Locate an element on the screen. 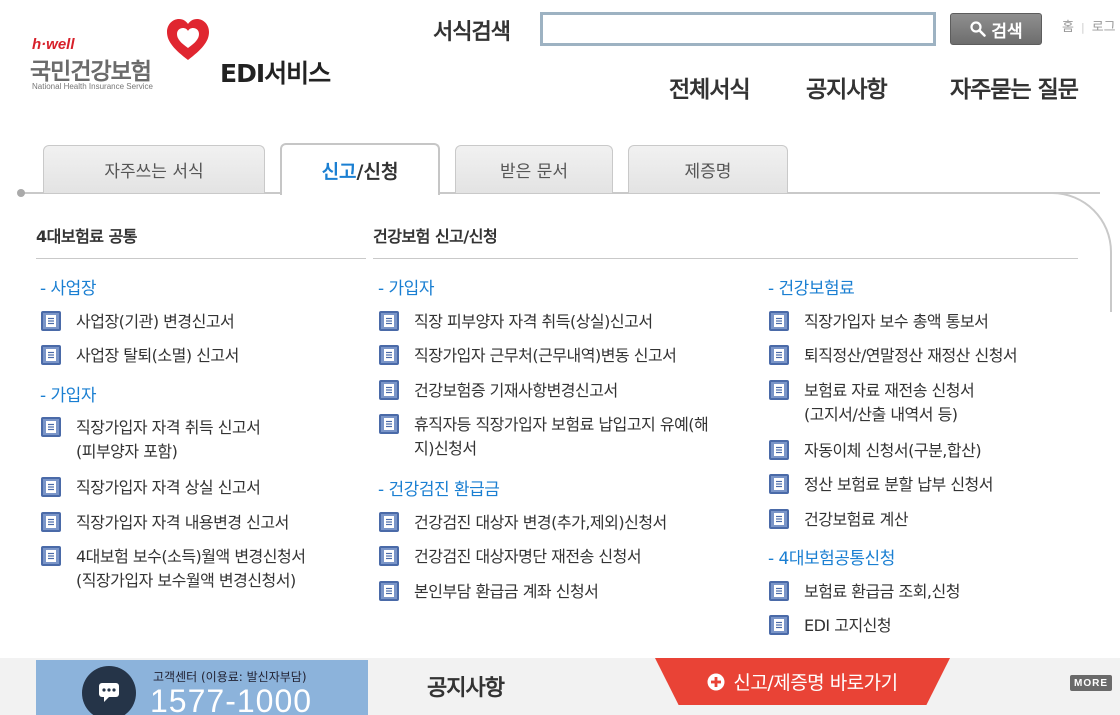 The width and height of the screenshot is (1120, 715). category-premium: - 건강보험료 is located at coordinates (811, 289).